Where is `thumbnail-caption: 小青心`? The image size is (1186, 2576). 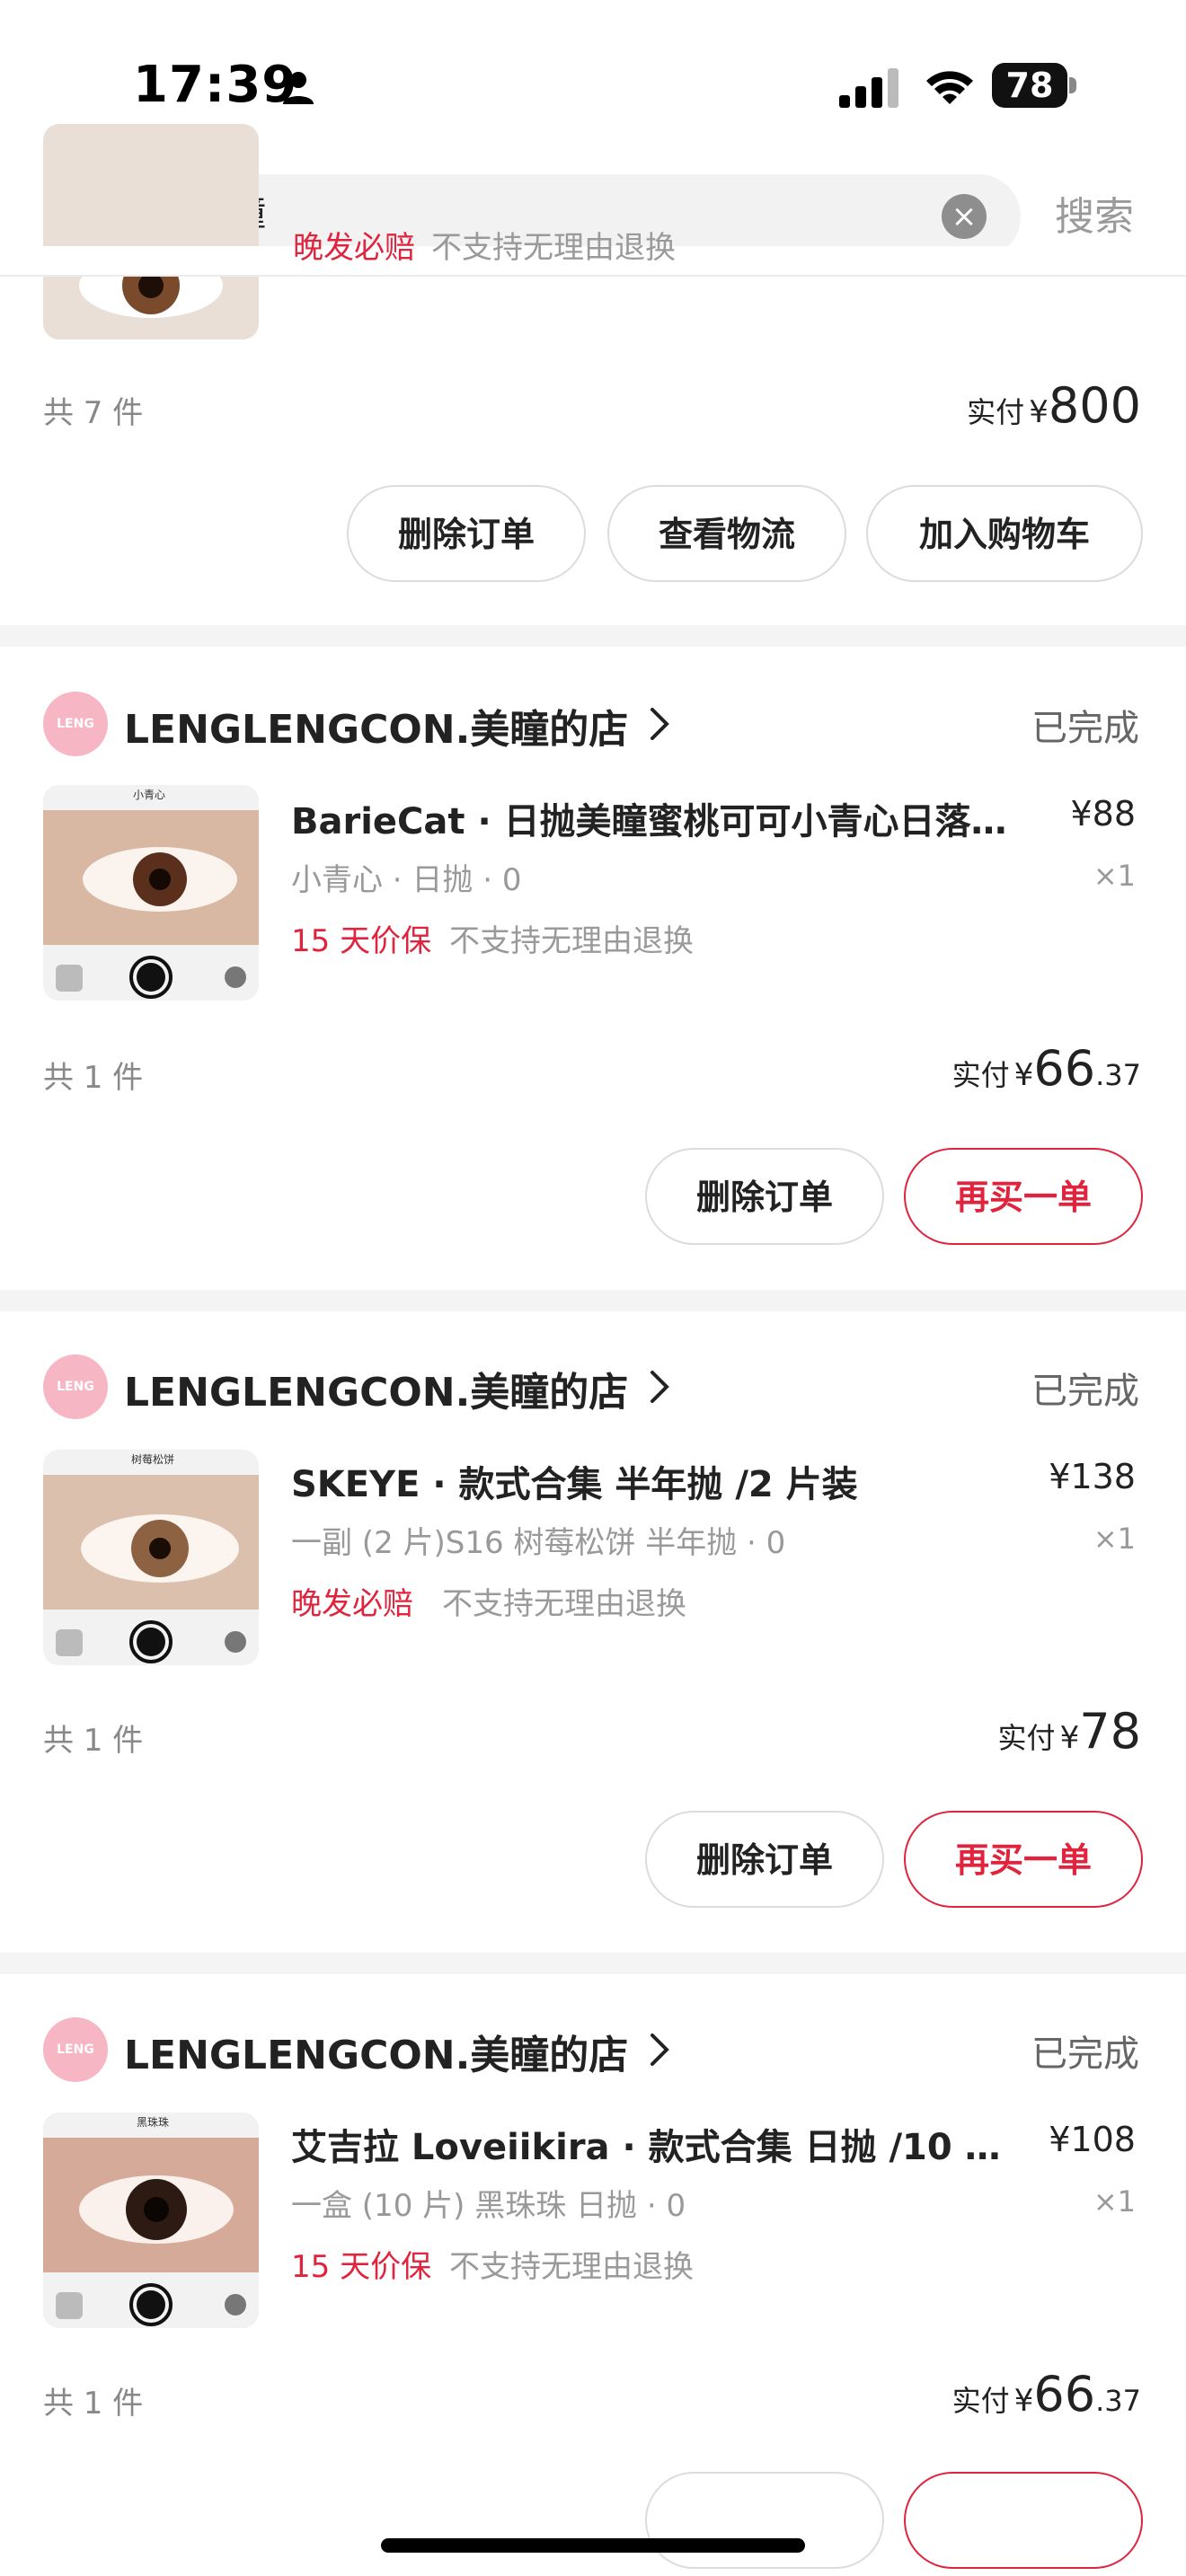
thumbnail-caption: 小青心 is located at coordinates (149, 795).